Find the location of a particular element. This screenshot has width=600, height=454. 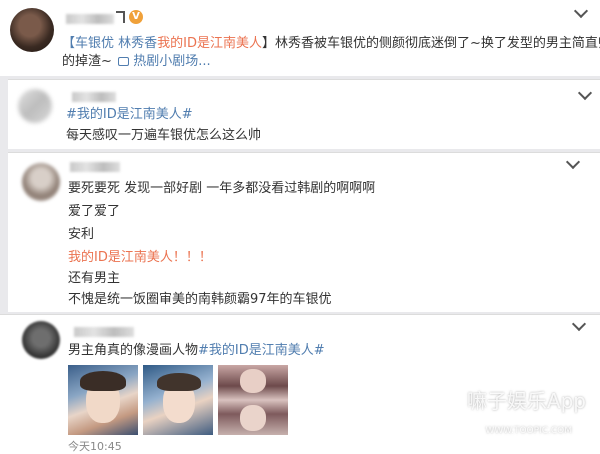

comment-2-line-1: 要死要死 发现一部好剧 一年多都没看过韩剧的啊啊啊 is located at coordinates (222, 188).